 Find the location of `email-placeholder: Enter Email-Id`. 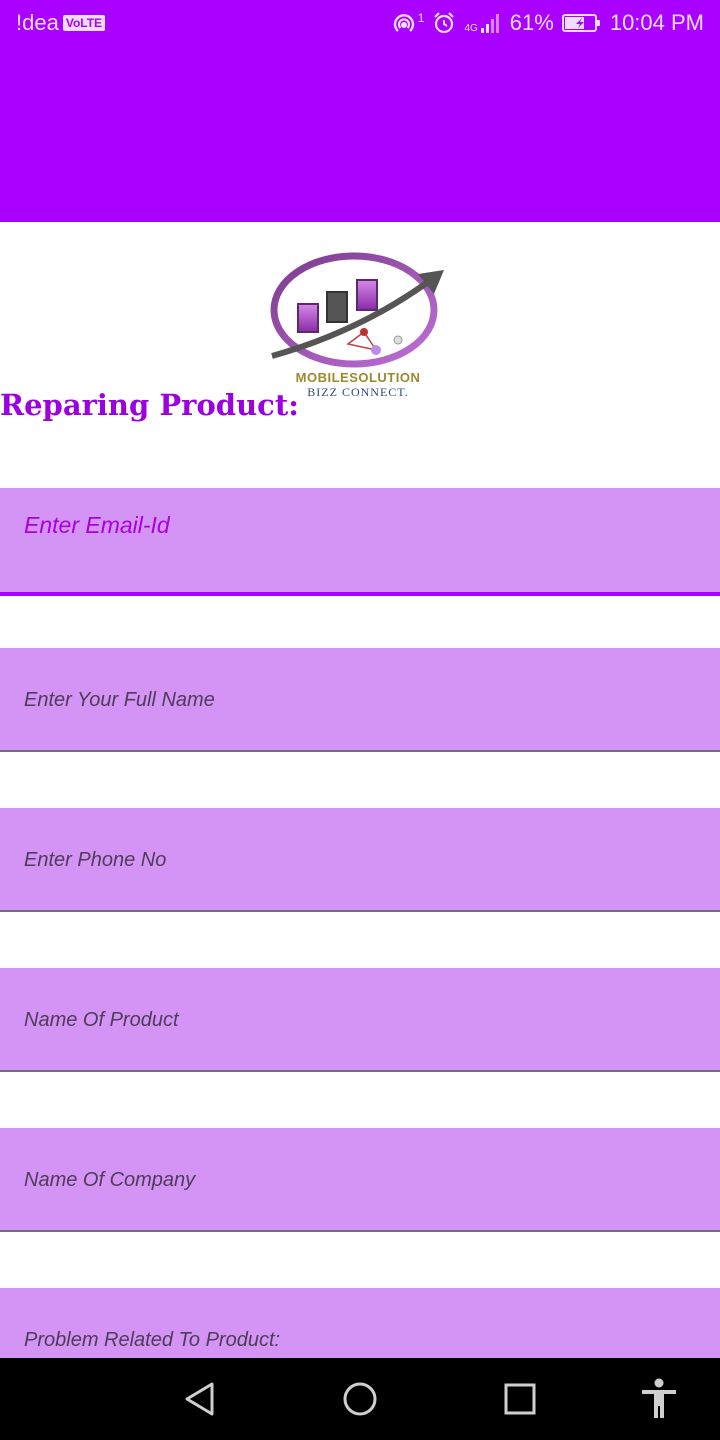

email-placeholder: Enter Email-Id is located at coordinates (97, 525).